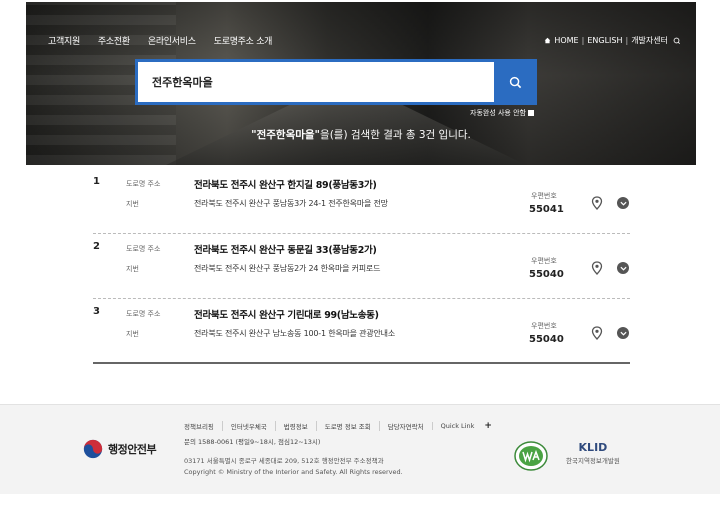  Describe the element at coordinates (488, 426) in the screenshot. I see `plus-icon: +` at that location.